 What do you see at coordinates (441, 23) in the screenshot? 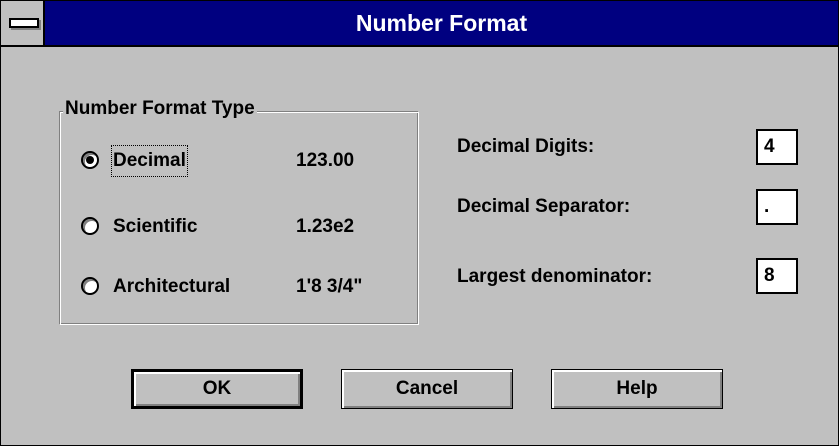
I see `window-title: Number Format` at bounding box center [441, 23].